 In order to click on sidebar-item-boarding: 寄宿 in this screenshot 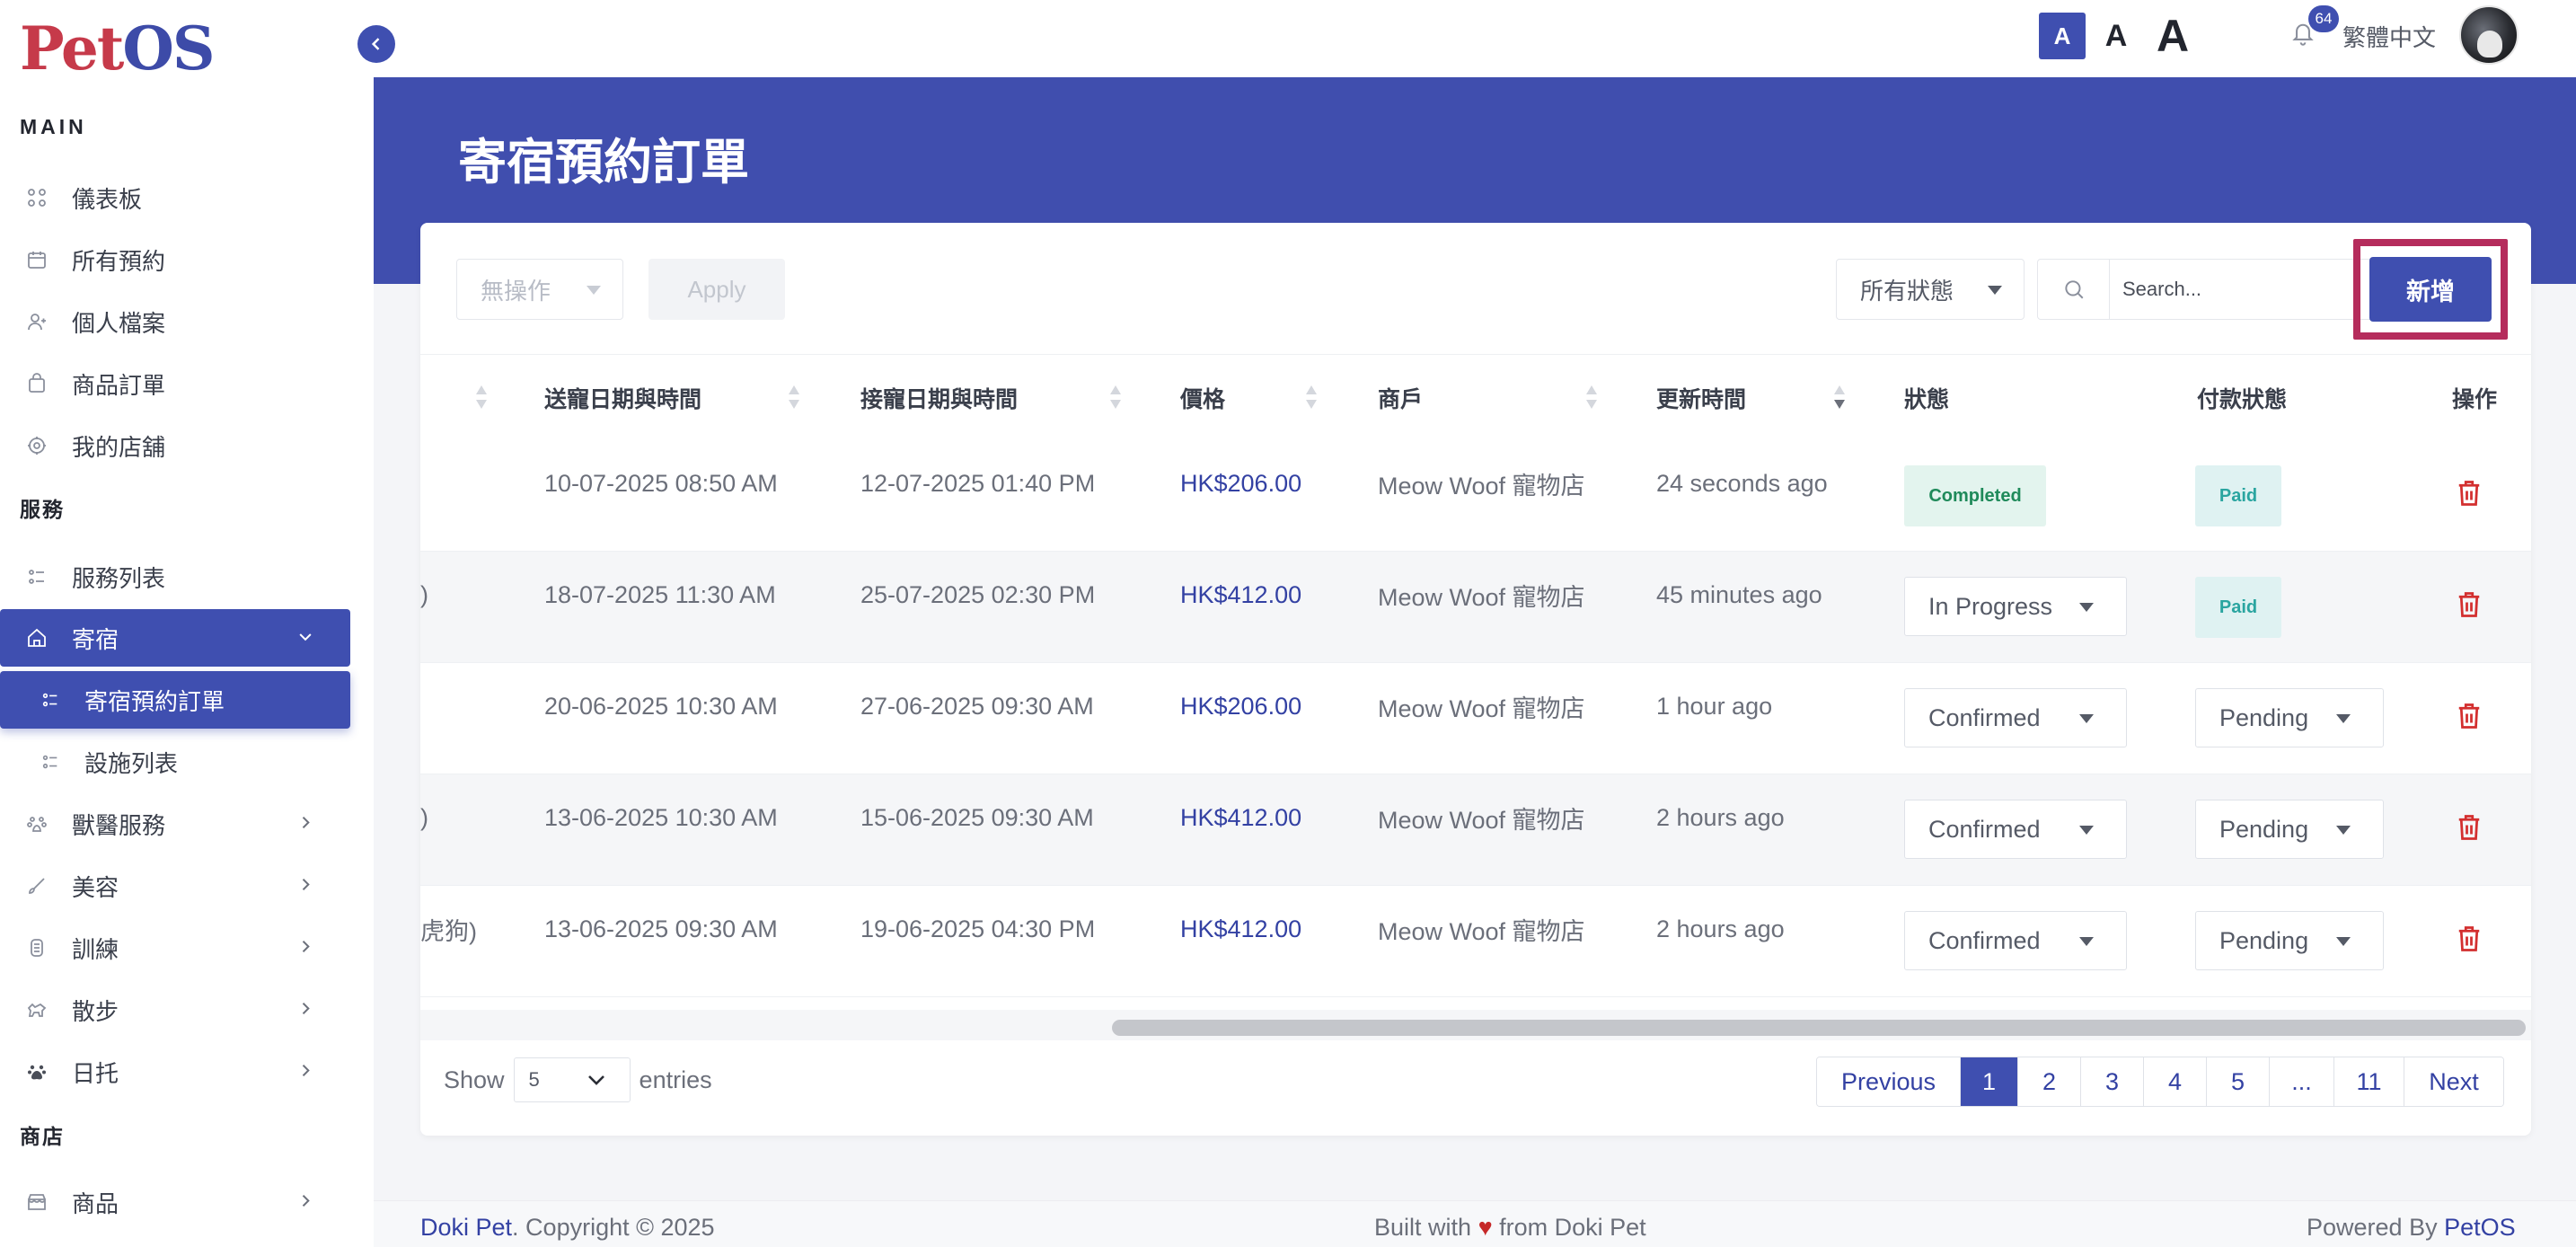, I will do `click(175, 638)`.